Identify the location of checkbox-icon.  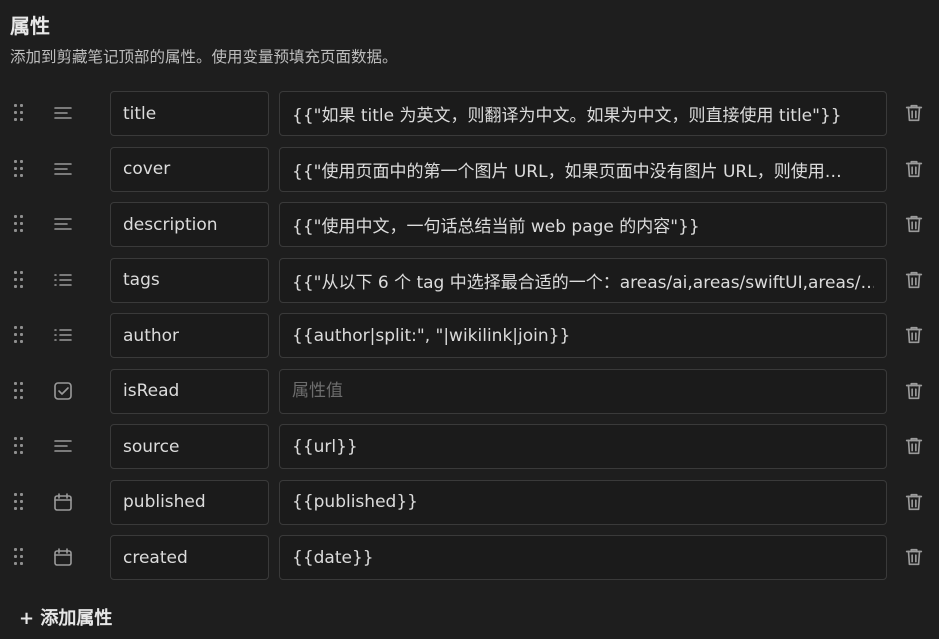
(63, 391).